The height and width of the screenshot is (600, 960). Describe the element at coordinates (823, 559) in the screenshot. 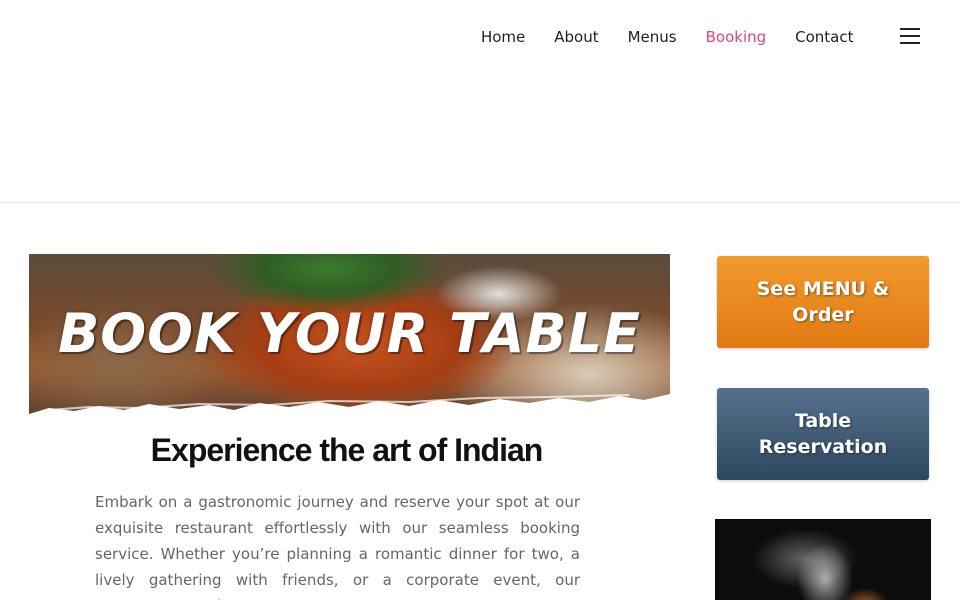

I see `sidebar-smoke-image` at that location.